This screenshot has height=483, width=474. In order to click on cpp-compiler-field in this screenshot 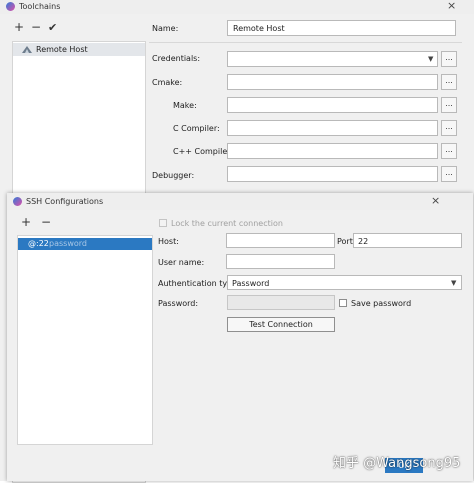, I will do `click(332, 151)`.